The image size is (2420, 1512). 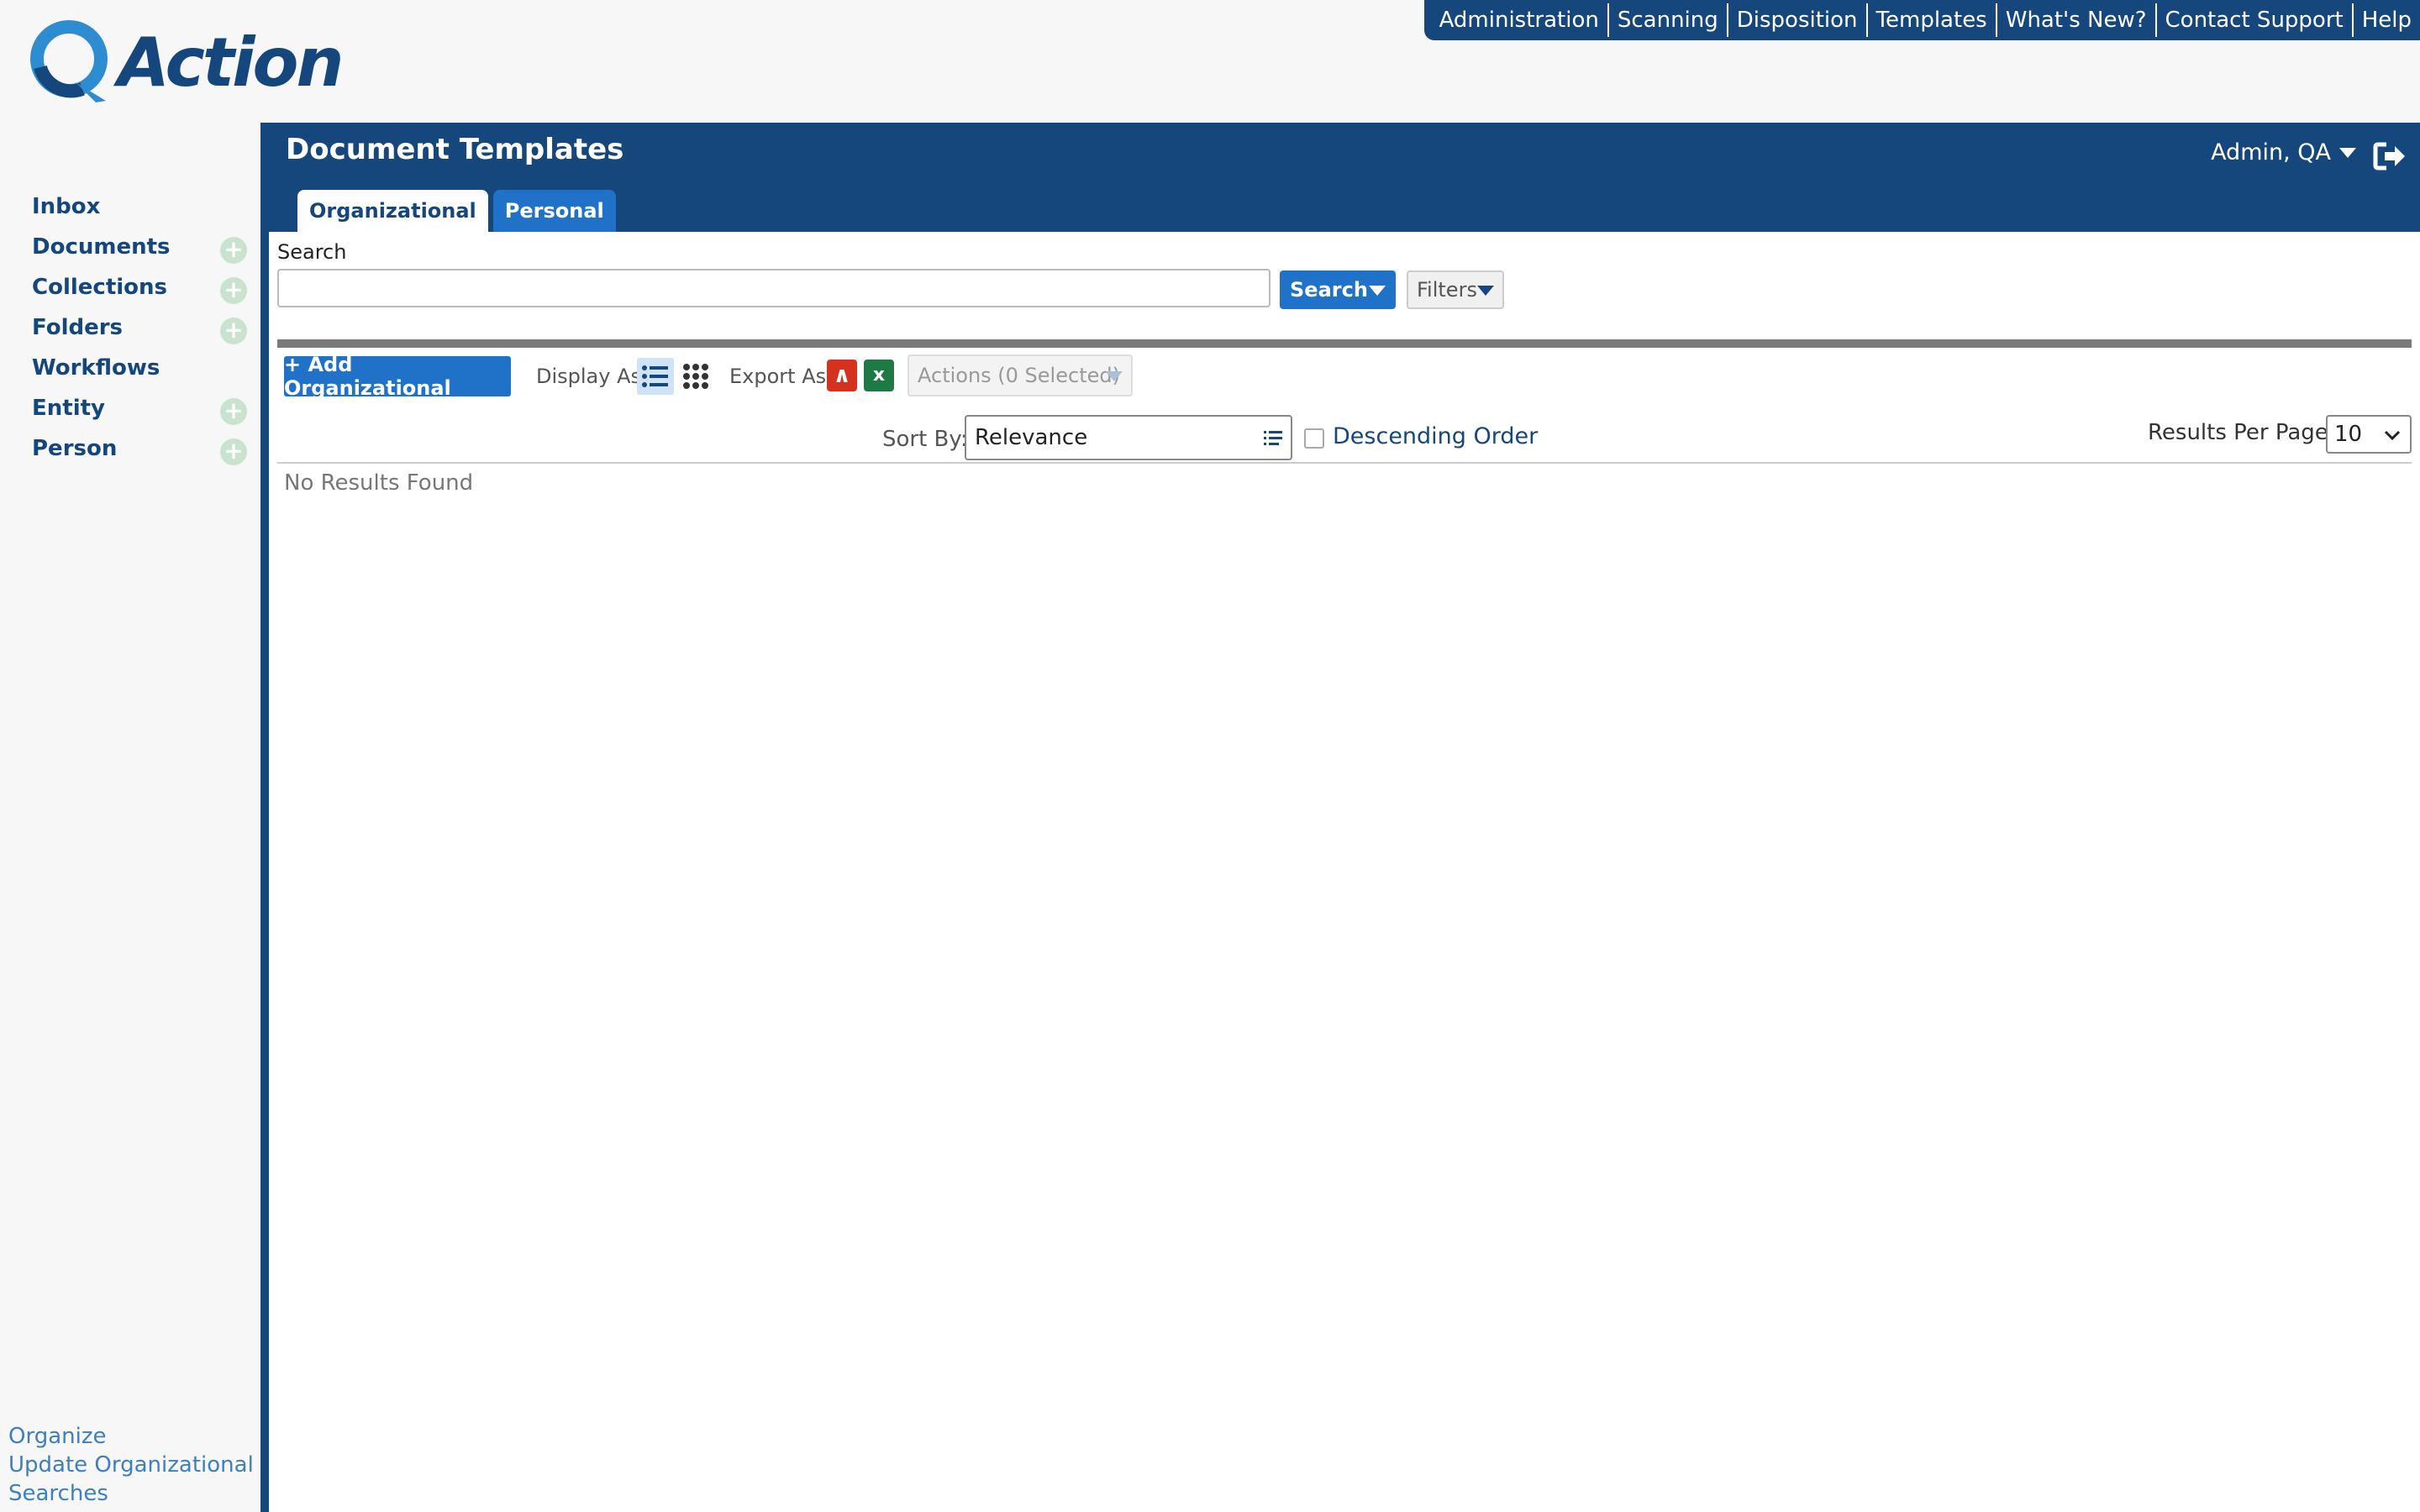 What do you see at coordinates (233, 451) in the screenshot?
I see `add-person-icon: +` at bounding box center [233, 451].